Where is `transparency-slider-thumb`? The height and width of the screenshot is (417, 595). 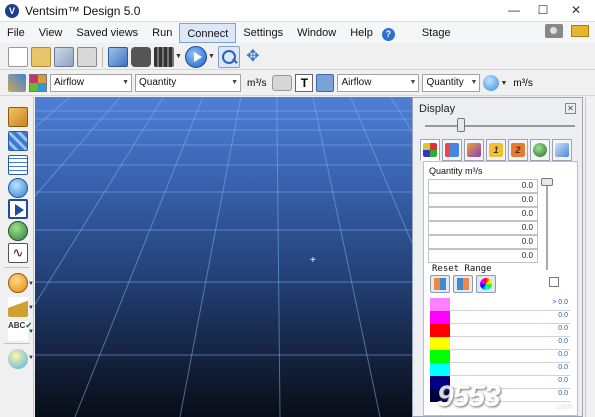 transparency-slider-thumb is located at coordinates (461, 125).